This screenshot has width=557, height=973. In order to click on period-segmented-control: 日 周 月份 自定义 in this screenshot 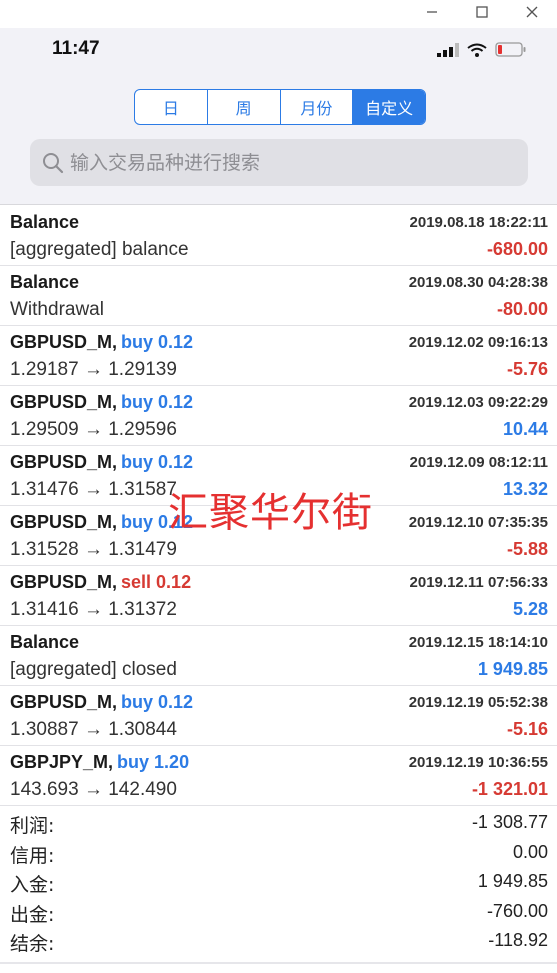, I will do `click(280, 107)`.